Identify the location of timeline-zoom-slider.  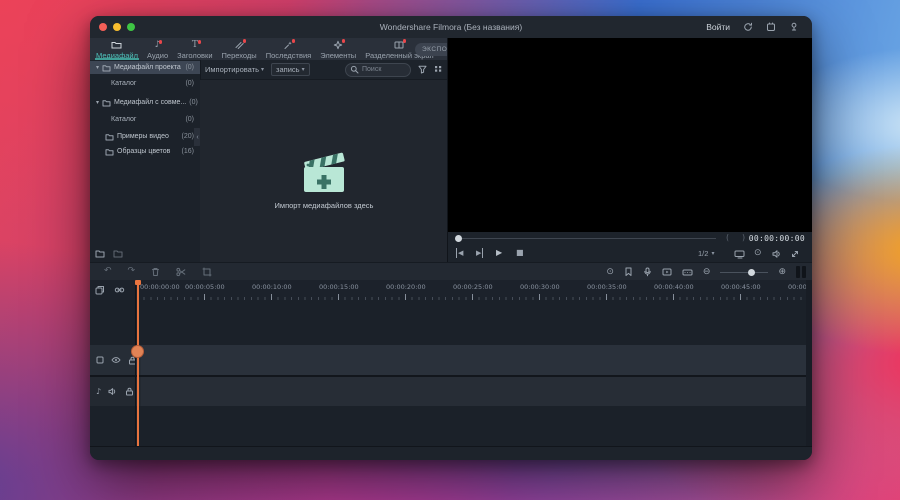
(744, 272).